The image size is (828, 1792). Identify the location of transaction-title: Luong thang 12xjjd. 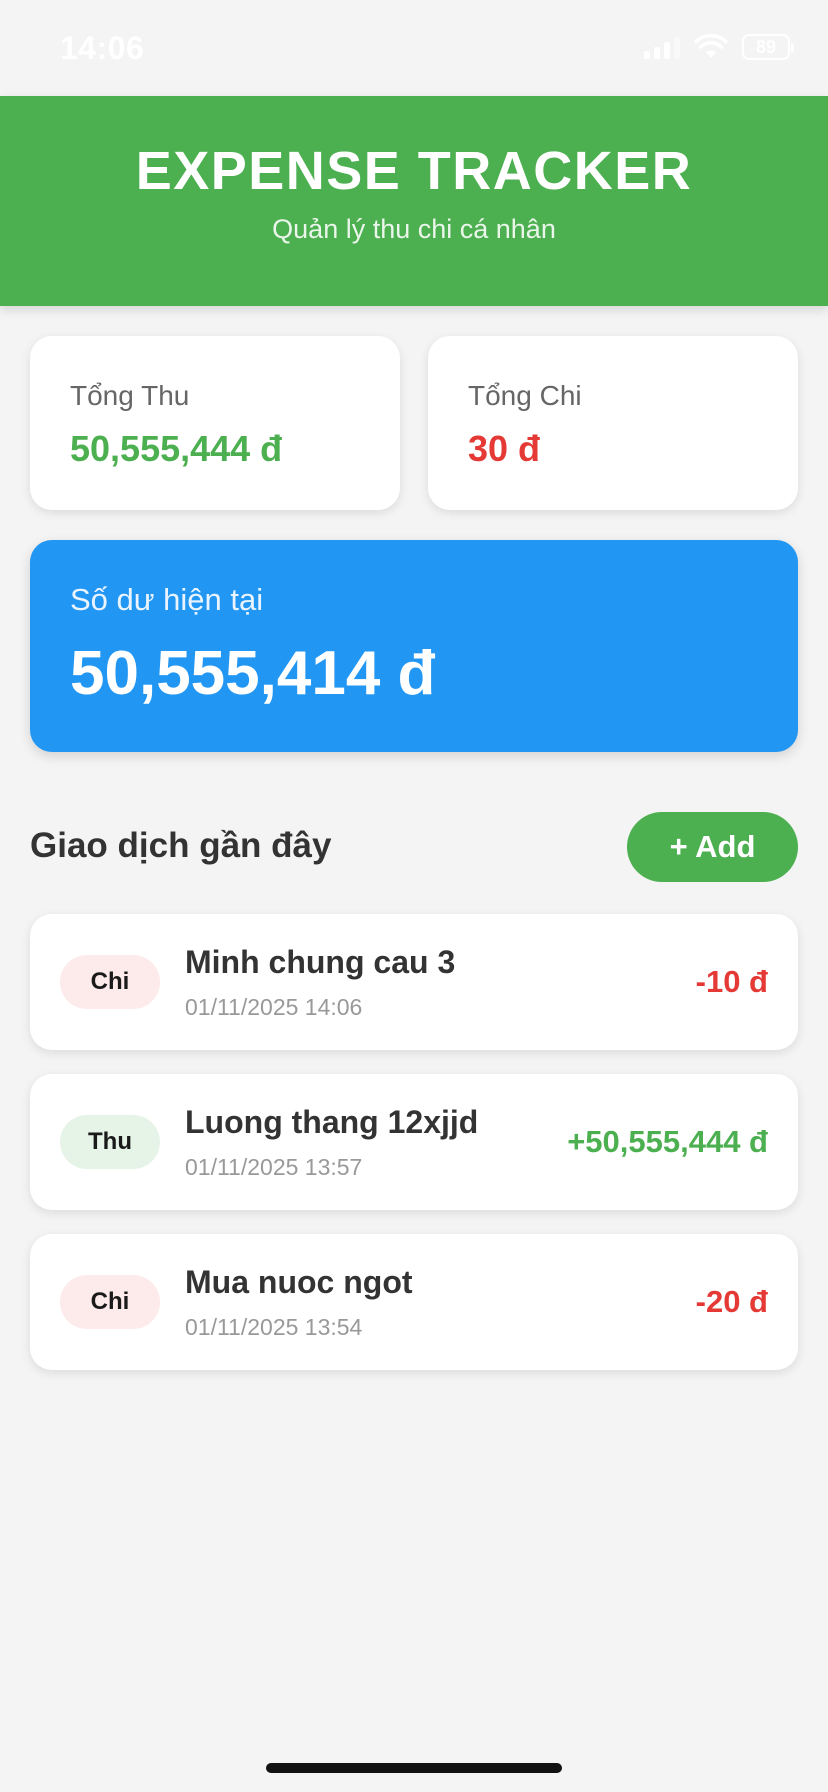
(332, 1122).